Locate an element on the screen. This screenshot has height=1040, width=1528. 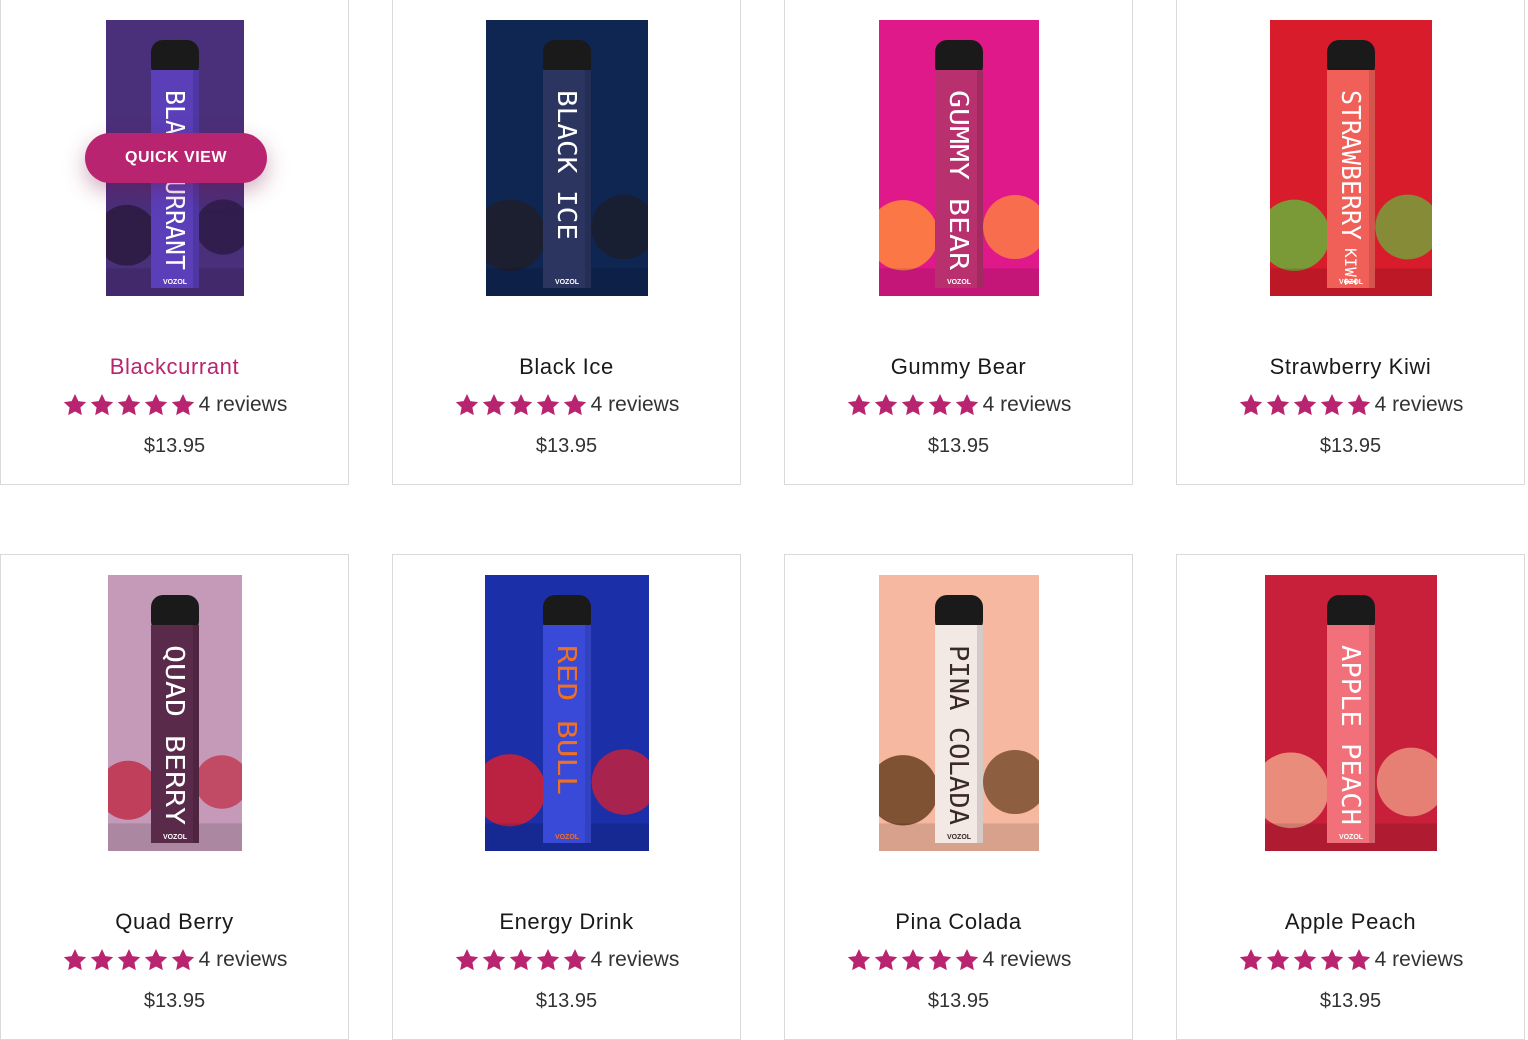
product-title: Pina Colada is located at coordinates (958, 922).